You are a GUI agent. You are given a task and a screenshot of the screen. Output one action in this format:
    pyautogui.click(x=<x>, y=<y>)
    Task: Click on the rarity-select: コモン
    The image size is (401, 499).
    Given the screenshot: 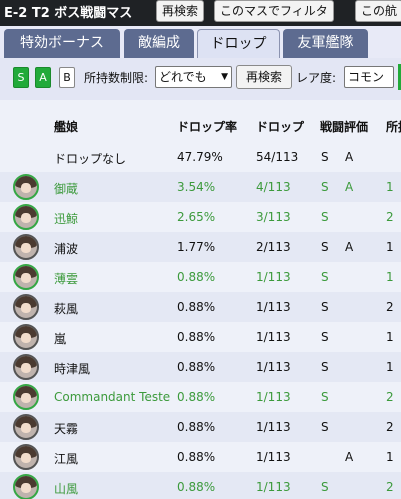 What is the action you would take?
    pyautogui.click(x=369, y=77)
    